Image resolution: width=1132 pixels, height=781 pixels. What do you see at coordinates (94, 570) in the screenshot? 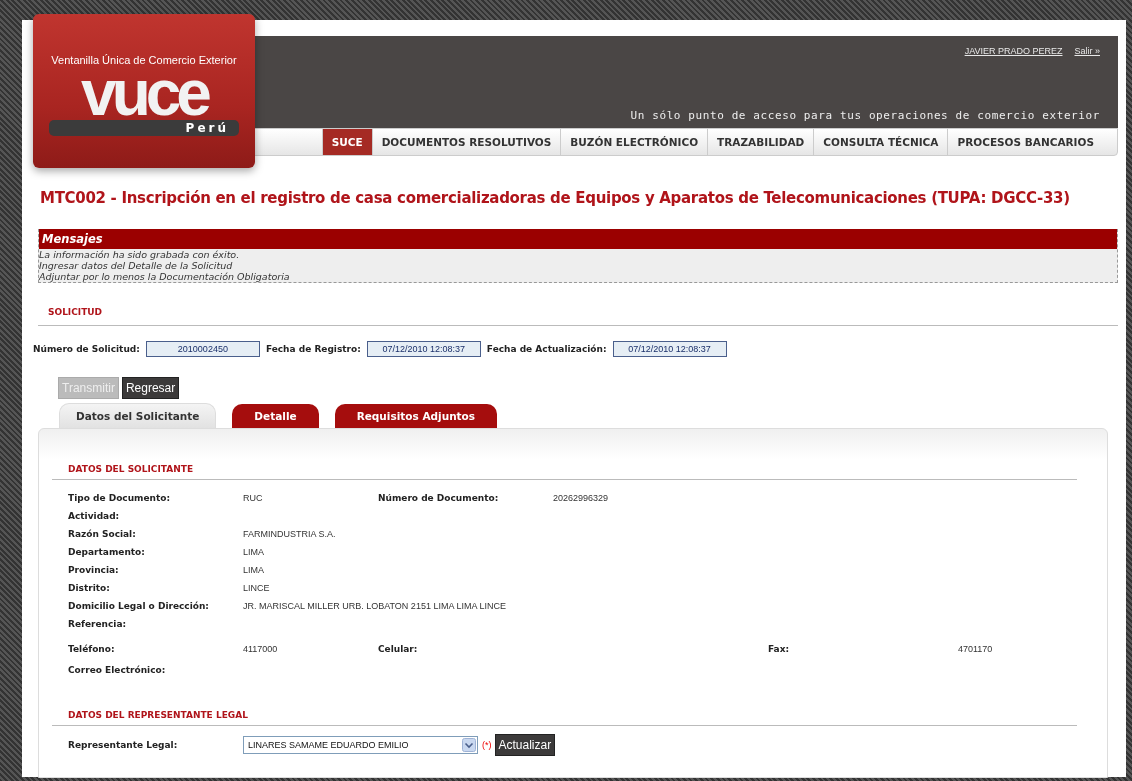
I see `field-label: Provincia:` at bounding box center [94, 570].